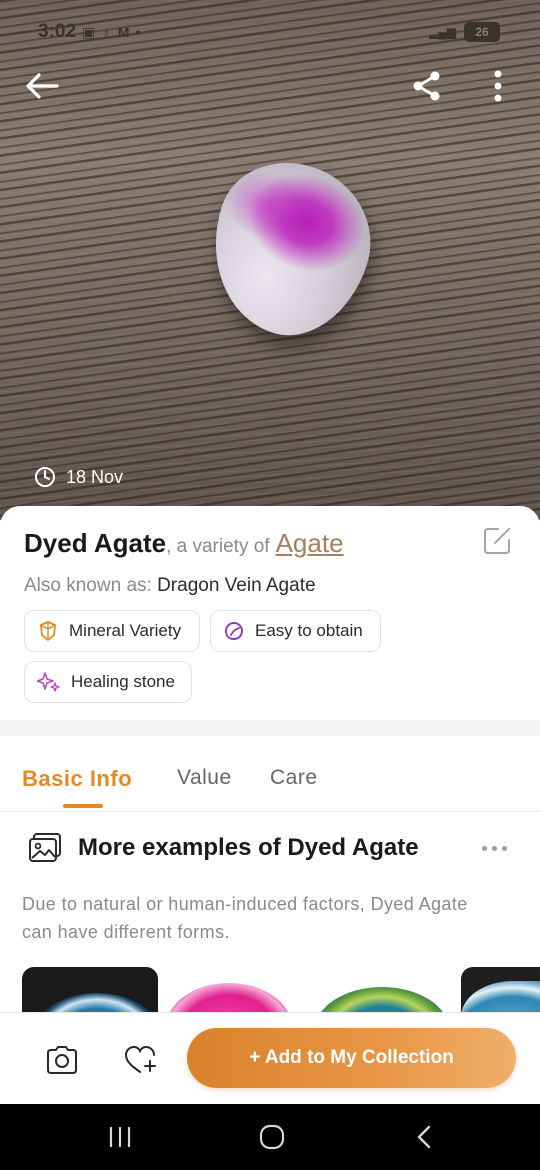  Describe the element at coordinates (95, 476) in the screenshot. I see `photo-date-text: 18 Nov` at that location.